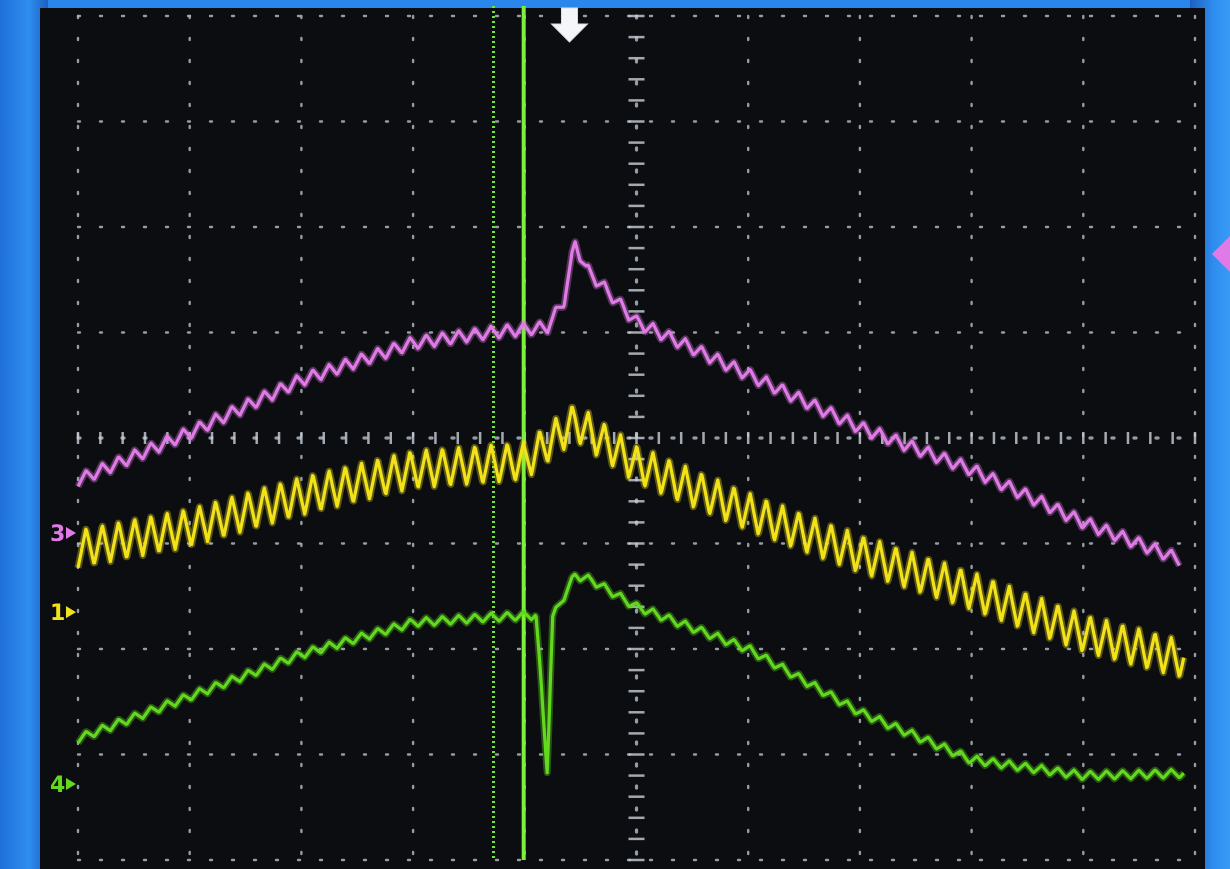 This screenshot has width=1230, height=869. What do you see at coordinates (57, 785) in the screenshot?
I see `channel-4-ground-label: 4` at bounding box center [57, 785].